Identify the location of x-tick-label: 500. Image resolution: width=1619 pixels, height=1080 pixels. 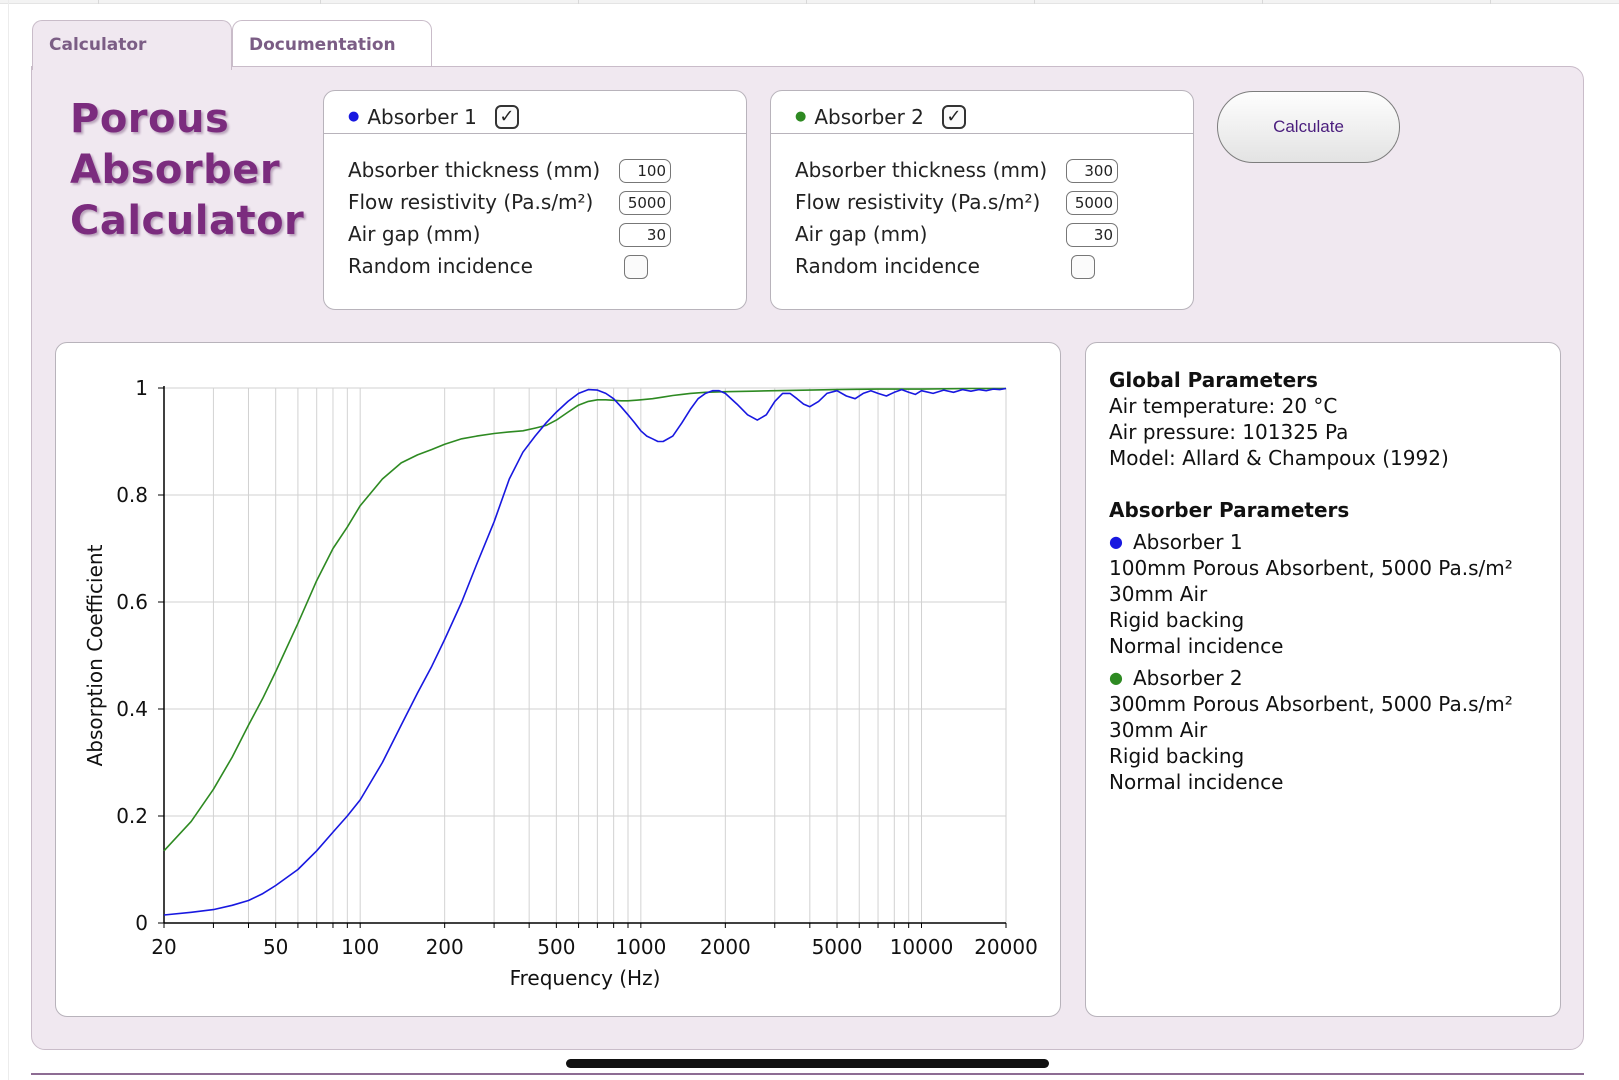
(556, 947).